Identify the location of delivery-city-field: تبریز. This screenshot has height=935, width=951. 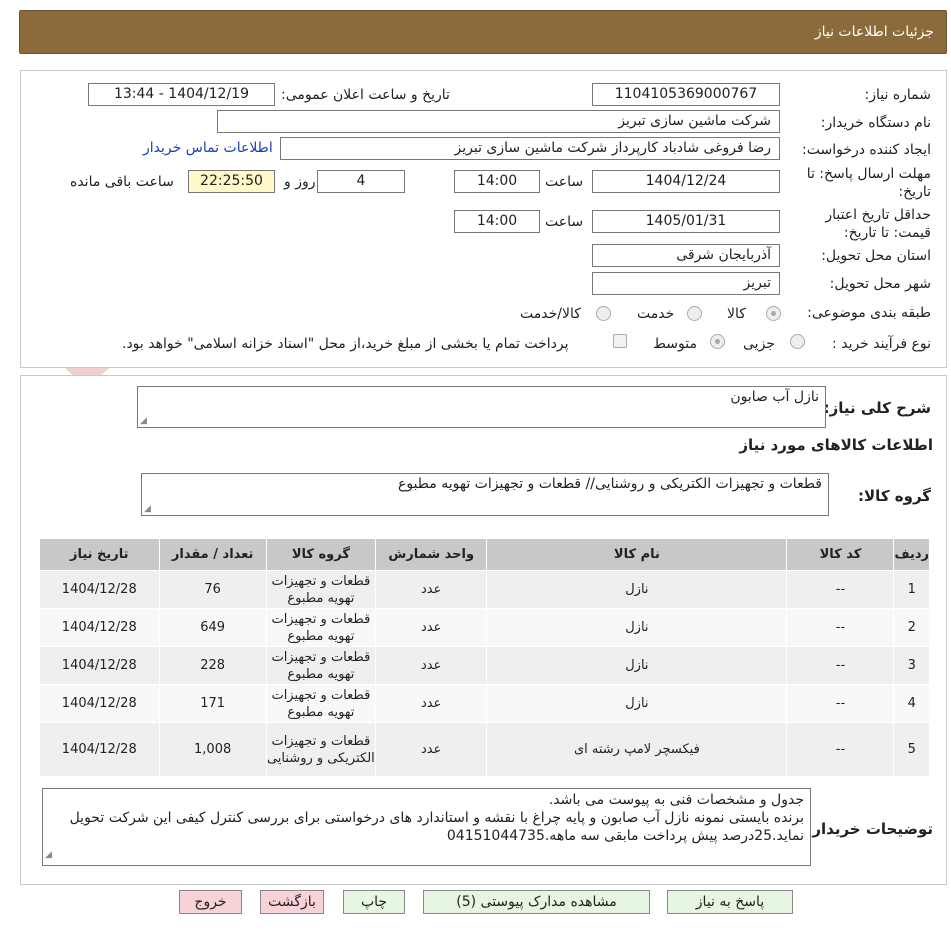
(686, 283).